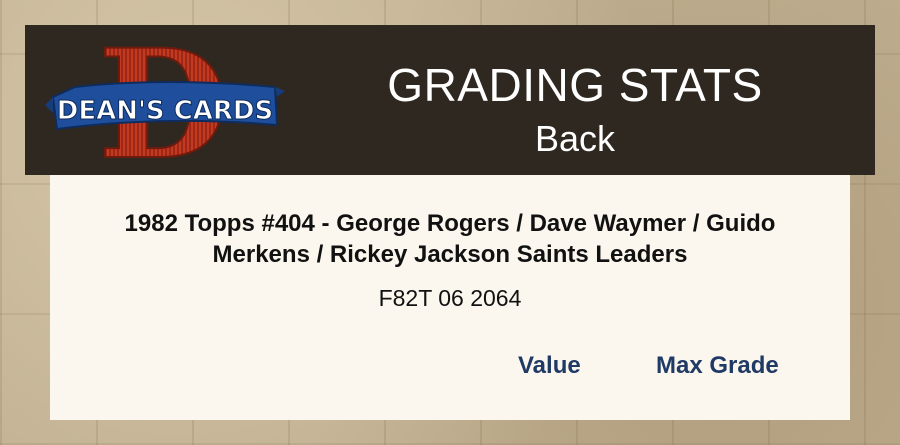  What do you see at coordinates (575, 138) in the screenshot?
I see `page-subtitle: Back` at bounding box center [575, 138].